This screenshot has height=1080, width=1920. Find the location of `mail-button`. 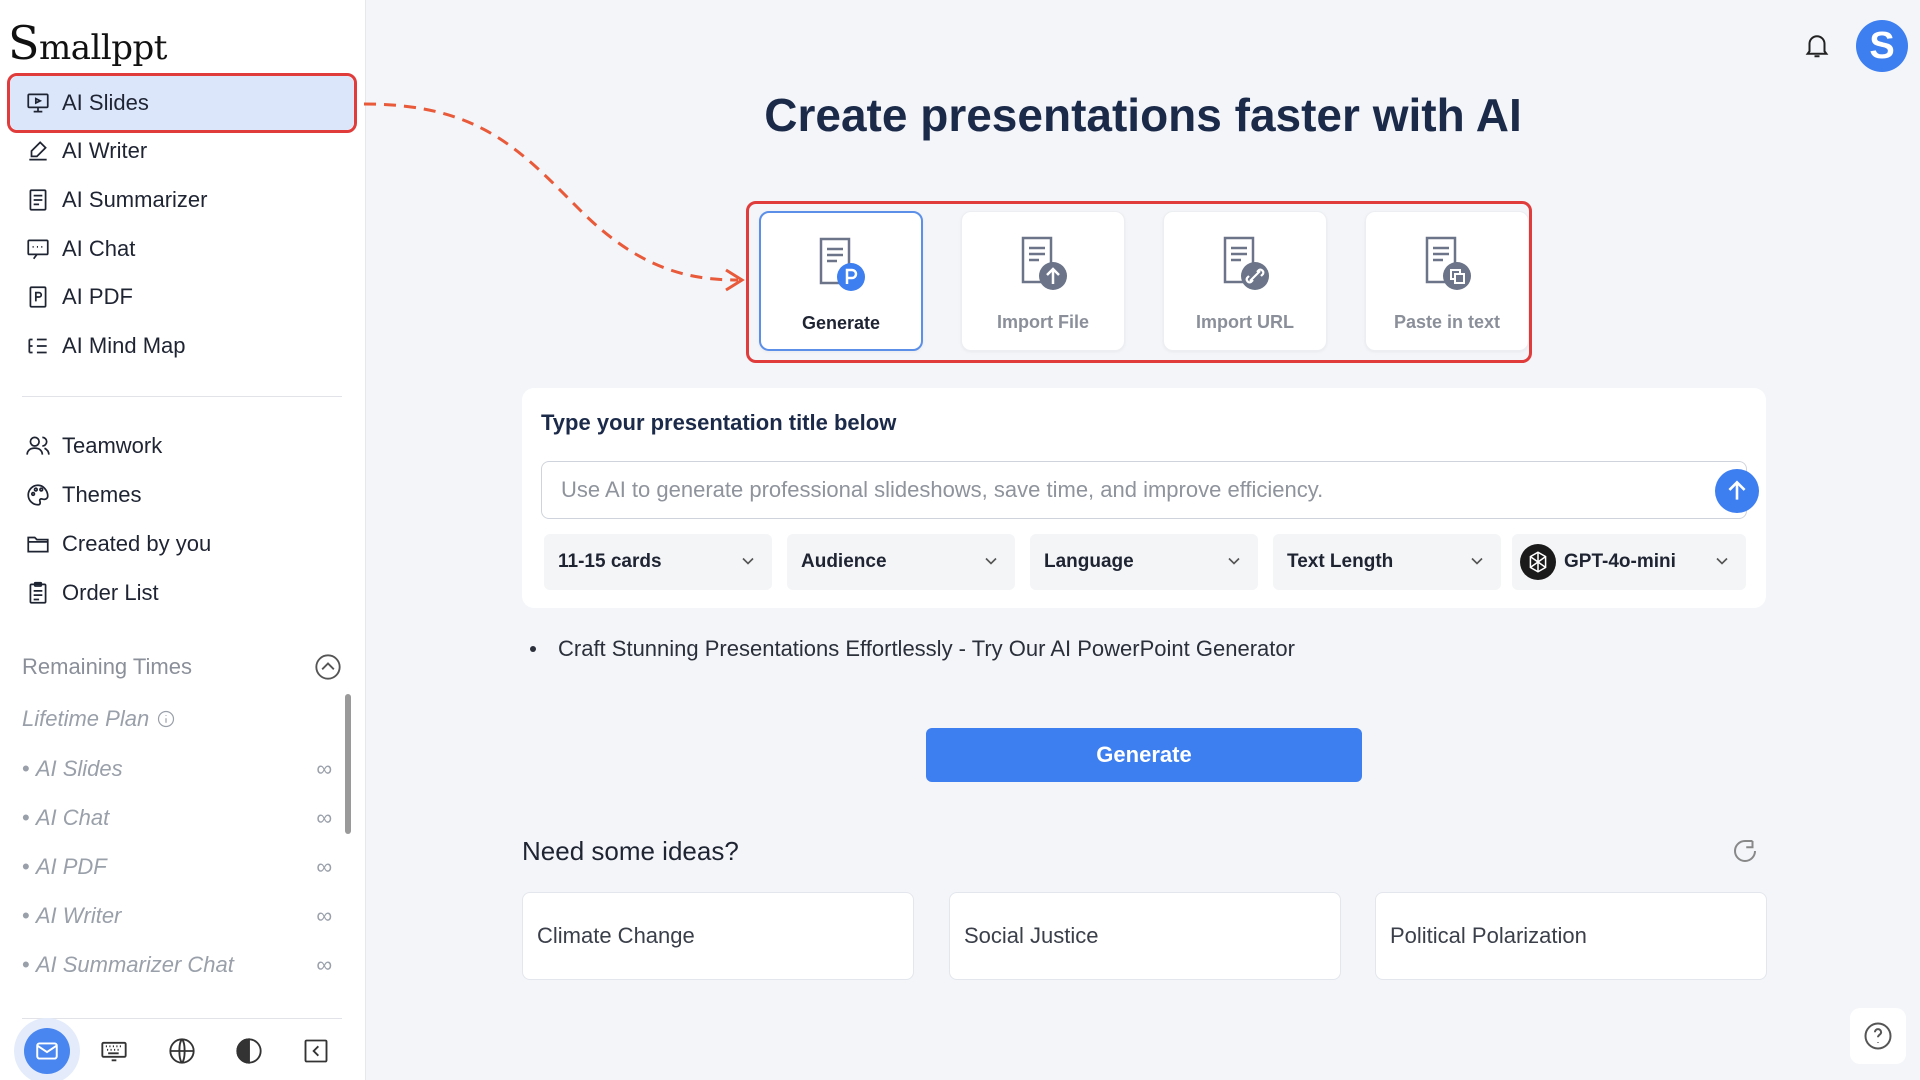

mail-button is located at coordinates (47, 1051).